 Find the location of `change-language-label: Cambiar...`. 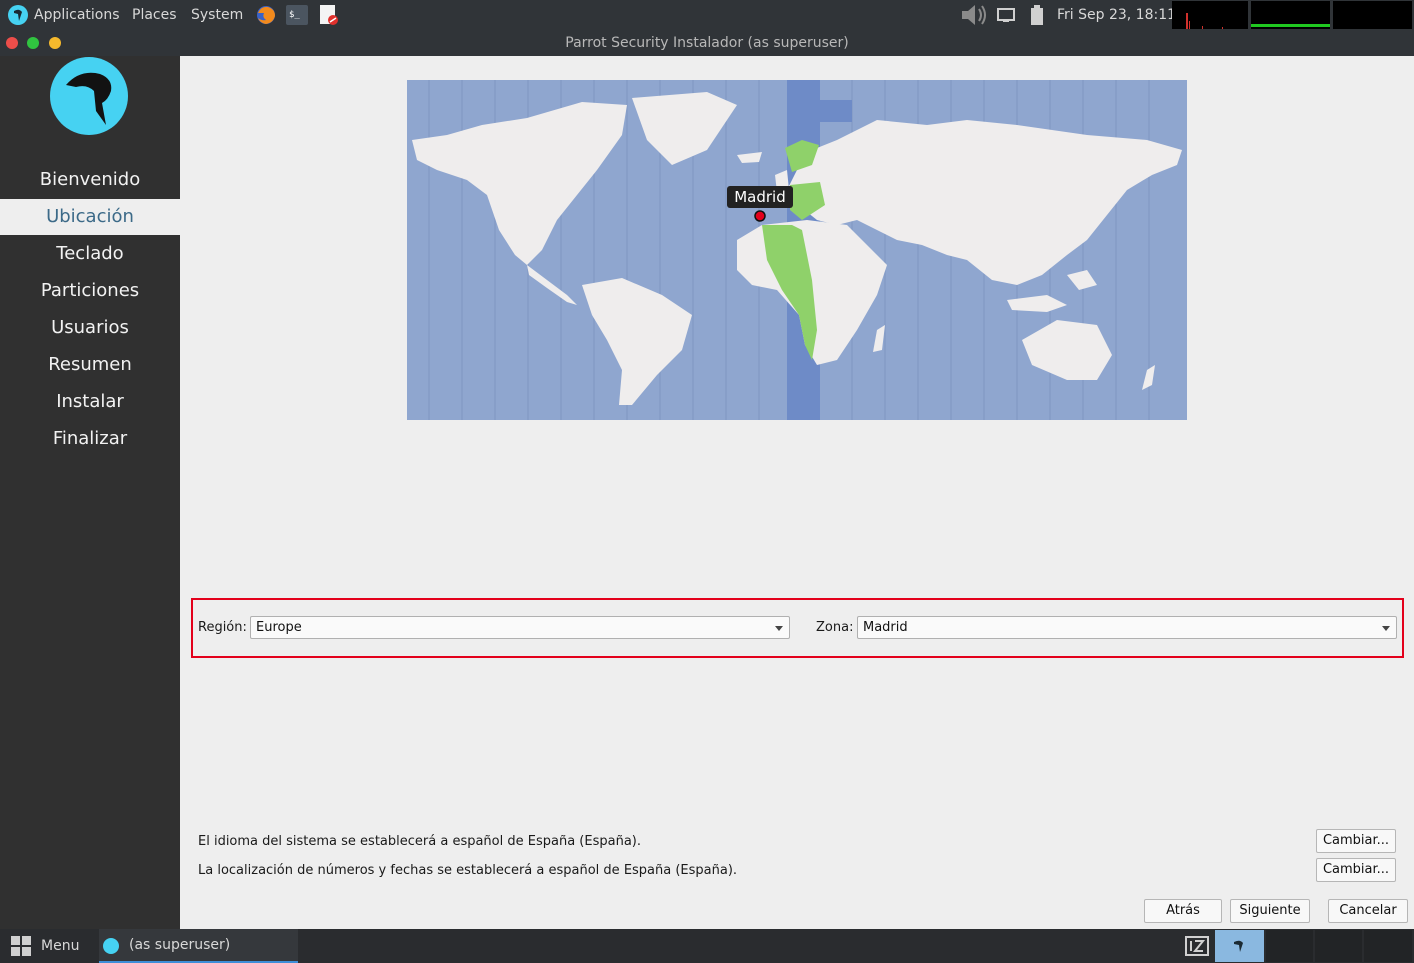

change-language-label: Cambiar... is located at coordinates (1356, 840).